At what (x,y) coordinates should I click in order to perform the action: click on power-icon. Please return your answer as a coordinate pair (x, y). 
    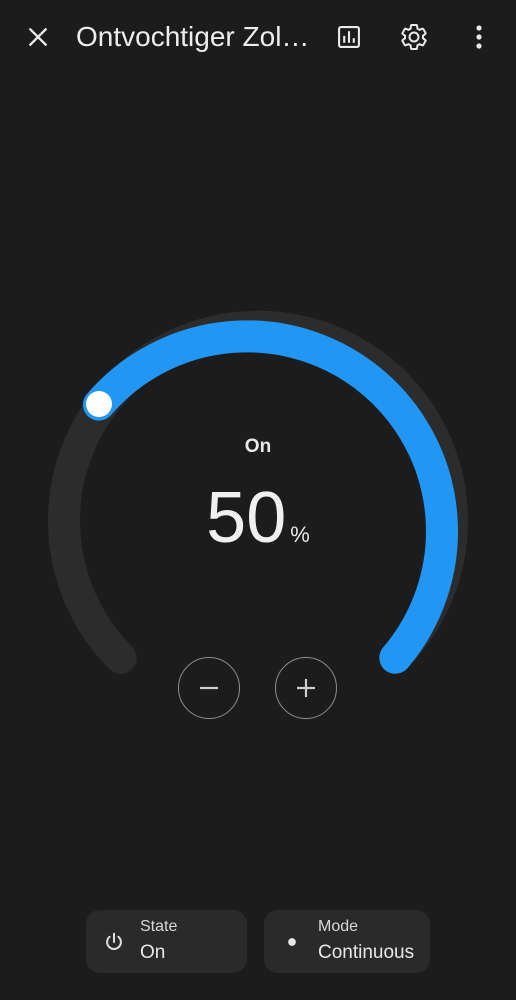
    Looking at the image, I should click on (114, 942).